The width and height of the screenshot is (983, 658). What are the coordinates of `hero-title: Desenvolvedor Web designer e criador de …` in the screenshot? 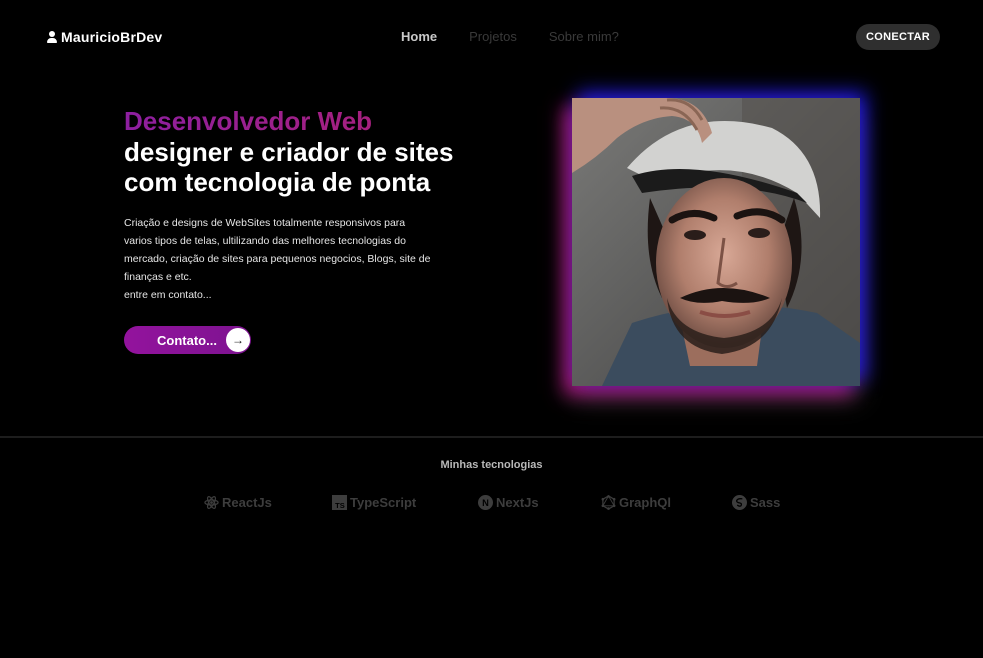 It's located at (324, 152).